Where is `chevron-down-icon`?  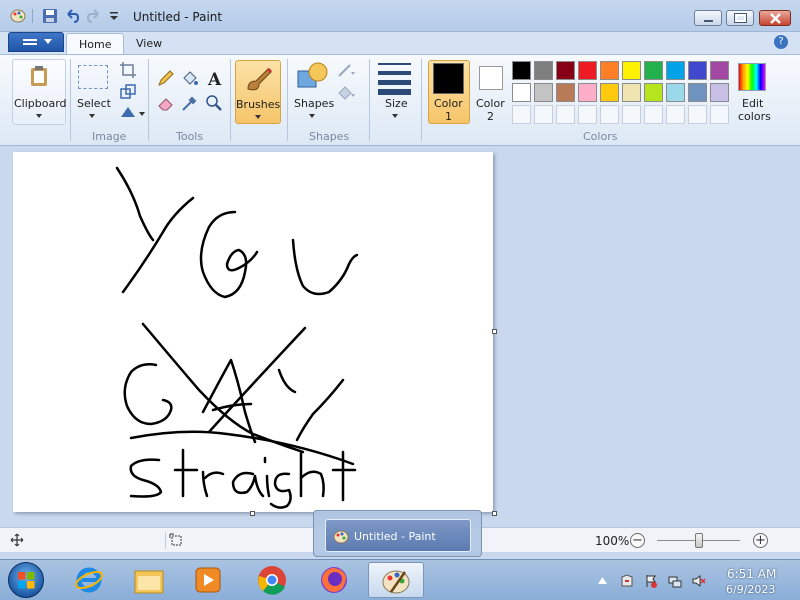 chevron-down-icon is located at coordinates (92, 116).